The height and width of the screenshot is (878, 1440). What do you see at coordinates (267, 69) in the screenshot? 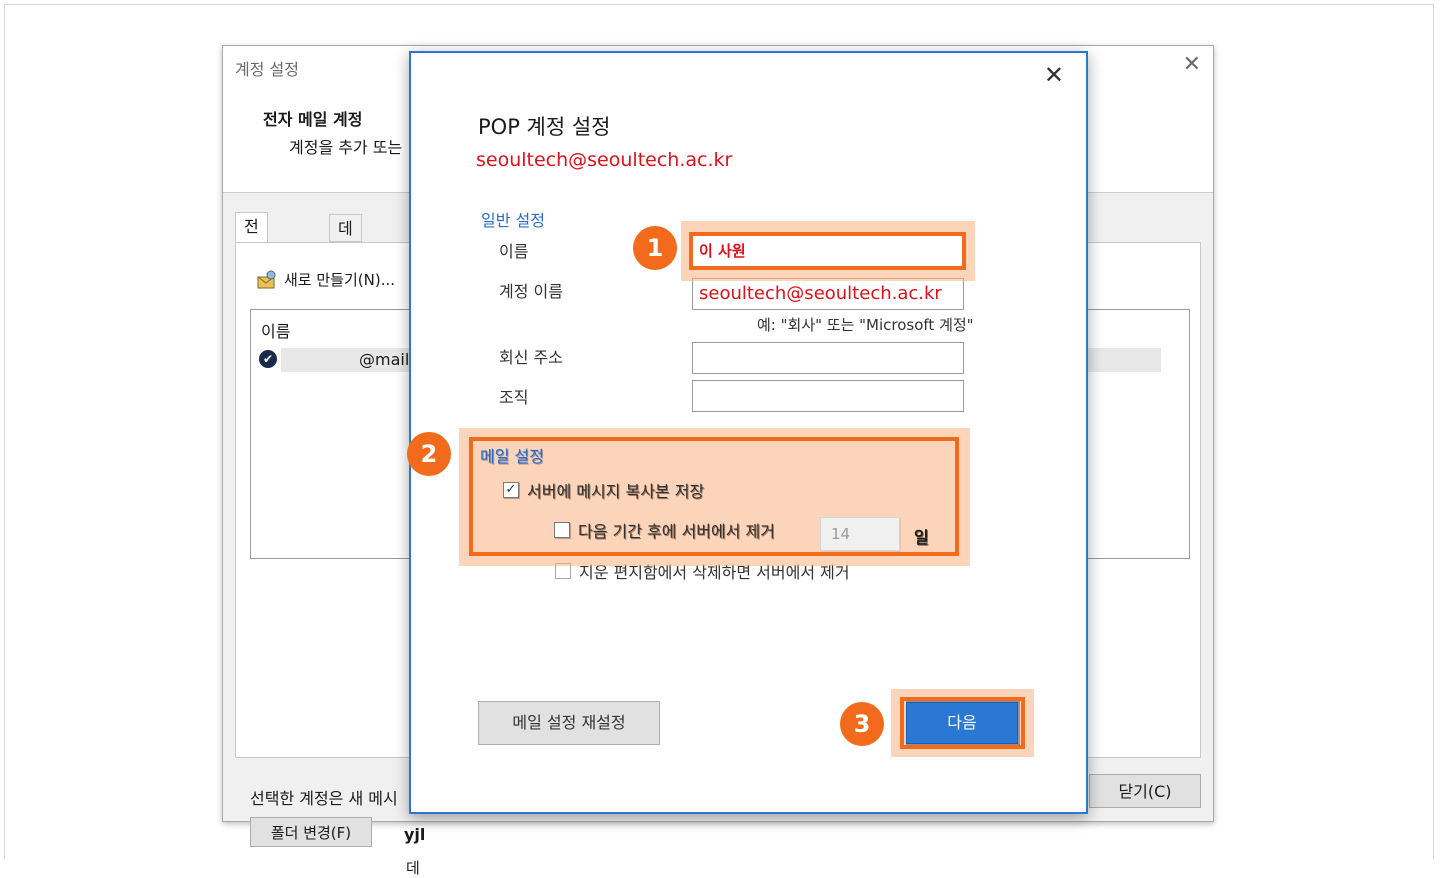
I see `window-title: 계정 설정` at bounding box center [267, 69].